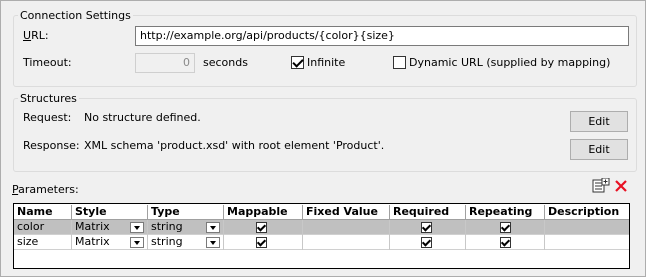 Image resolution: width=646 pixels, height=277 pixels. What do you see at coordinates (142, 117) in the screenshot?
I see `request-value: No structure defined.` at bounding box center [142, 117].